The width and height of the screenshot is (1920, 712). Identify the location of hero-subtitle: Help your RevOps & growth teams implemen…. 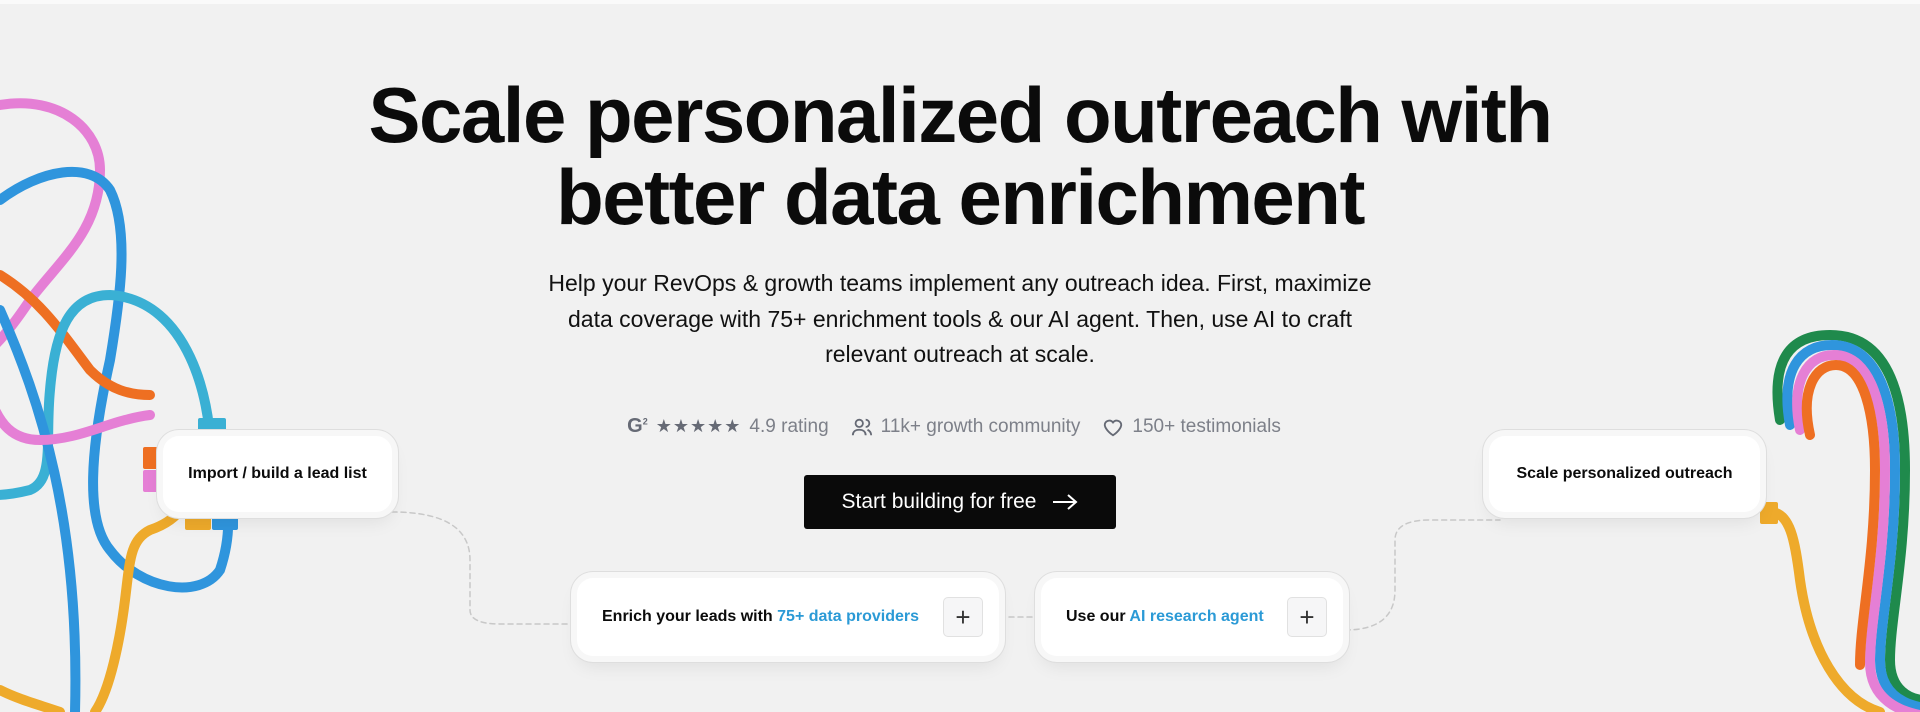
(960, 318).